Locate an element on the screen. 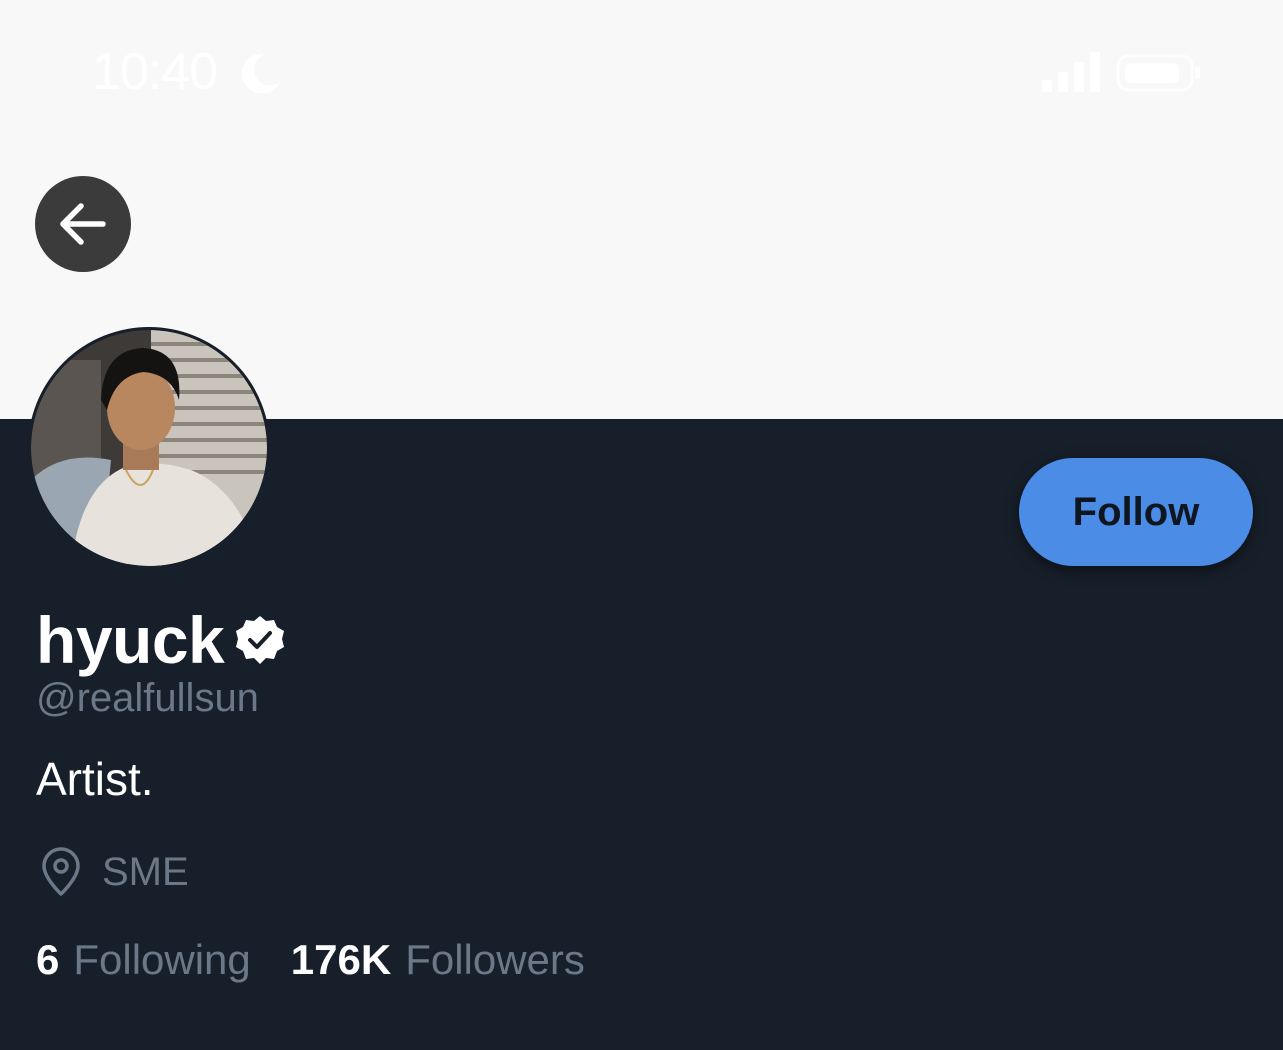  display-name: hyuck is located at coordinates (130, 640).